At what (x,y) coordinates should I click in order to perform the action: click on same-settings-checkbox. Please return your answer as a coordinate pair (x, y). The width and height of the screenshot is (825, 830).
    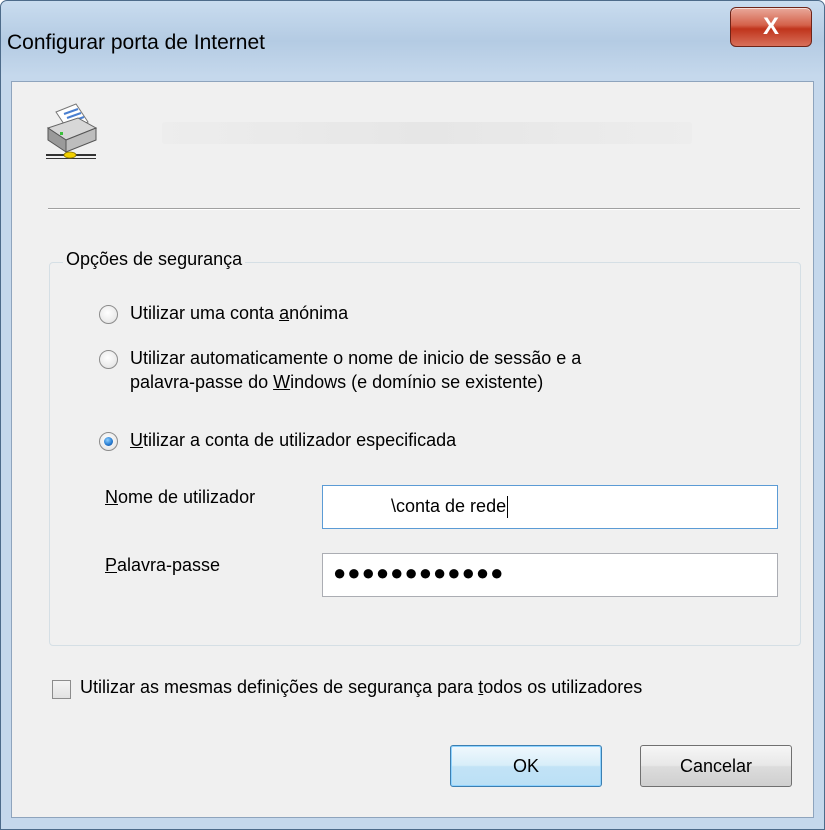
    Looking at the image, I should click on (61, 689).